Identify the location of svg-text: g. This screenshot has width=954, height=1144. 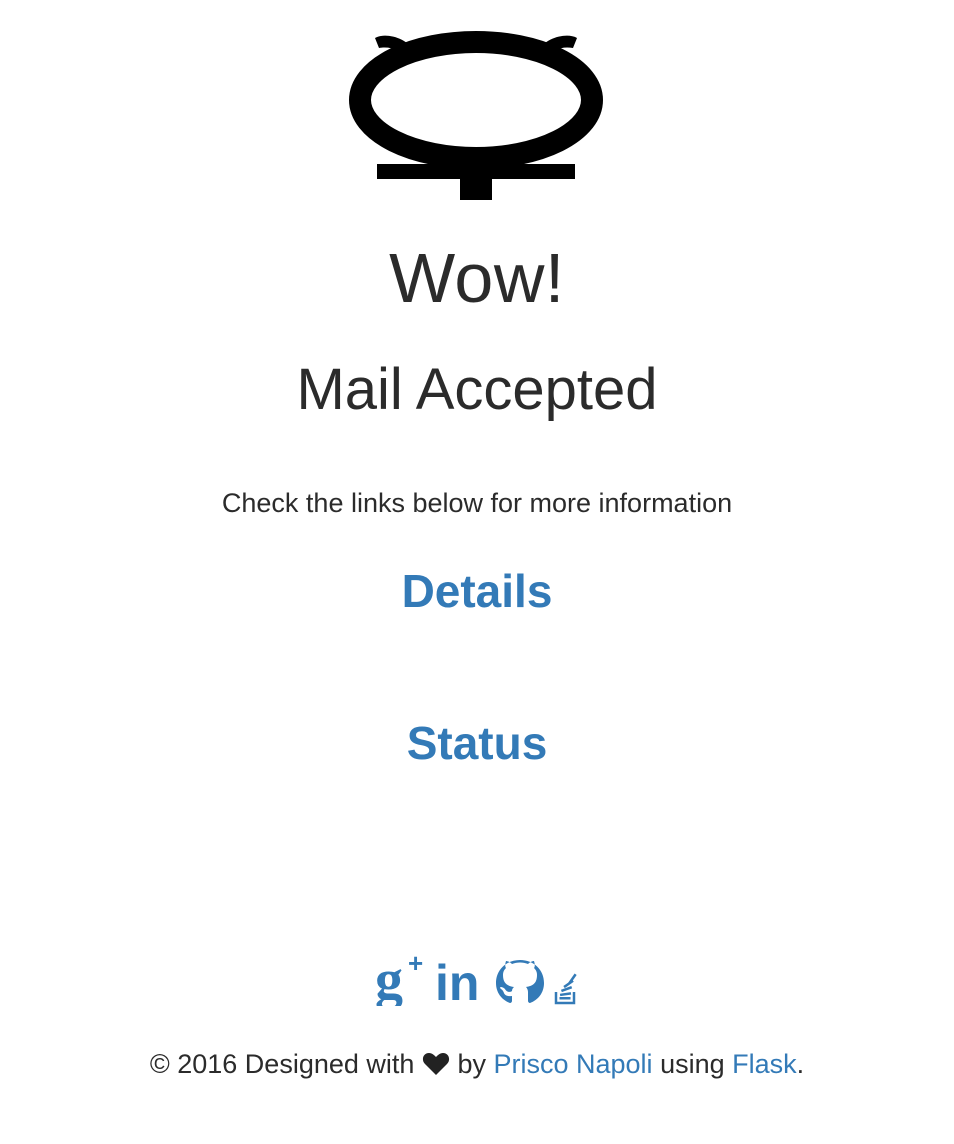
(389, 977).